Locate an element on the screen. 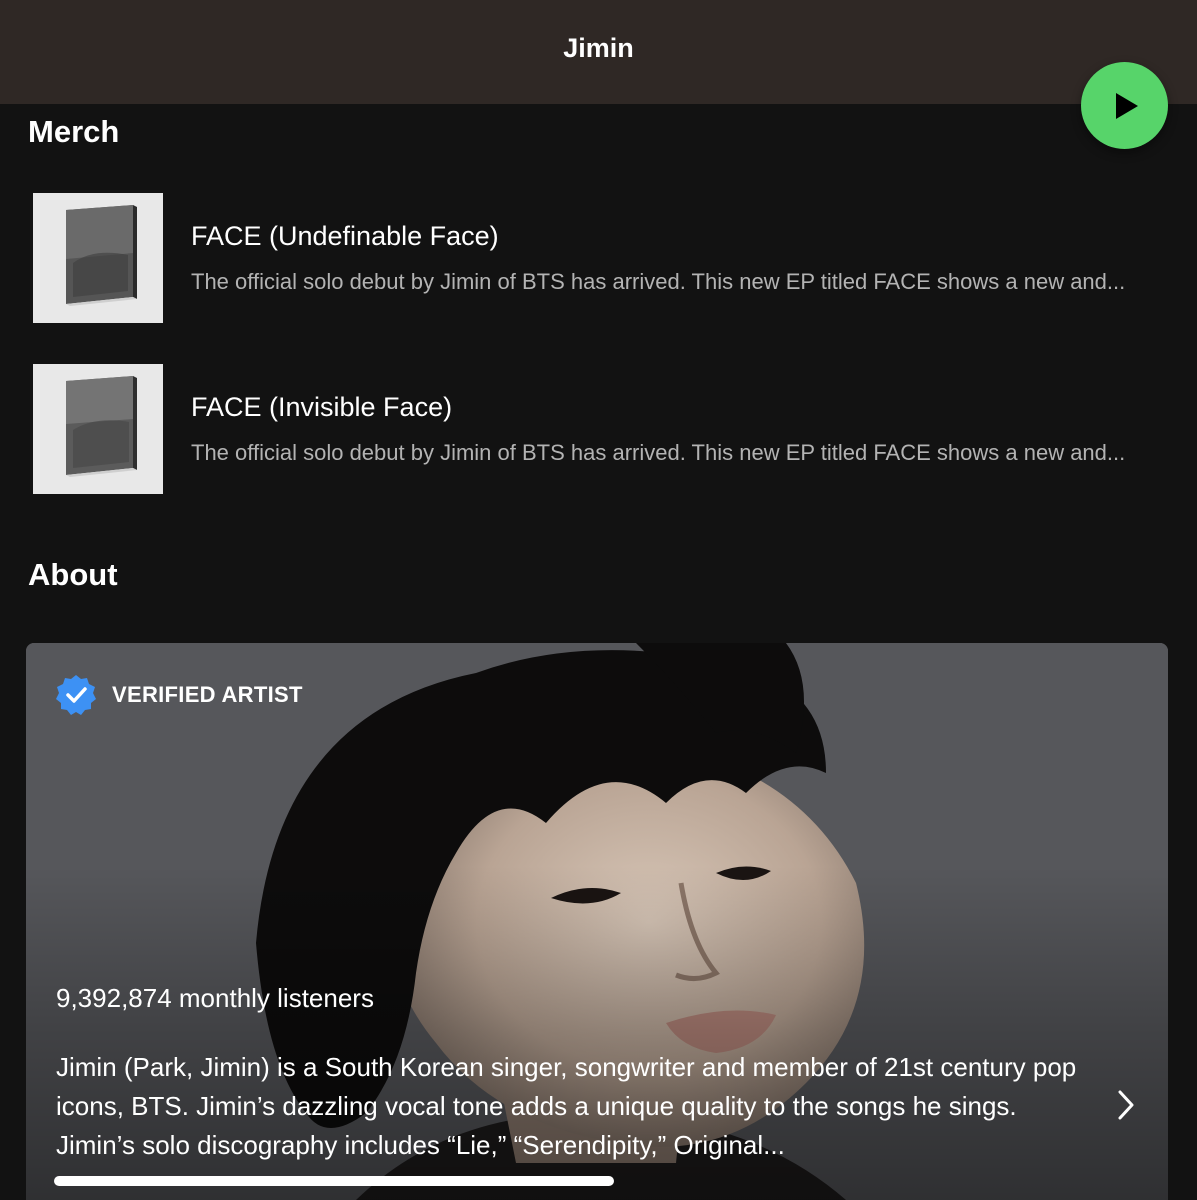  verified-artist-badge: VERIFIED ARTIST is located at coordinates (178, 695).